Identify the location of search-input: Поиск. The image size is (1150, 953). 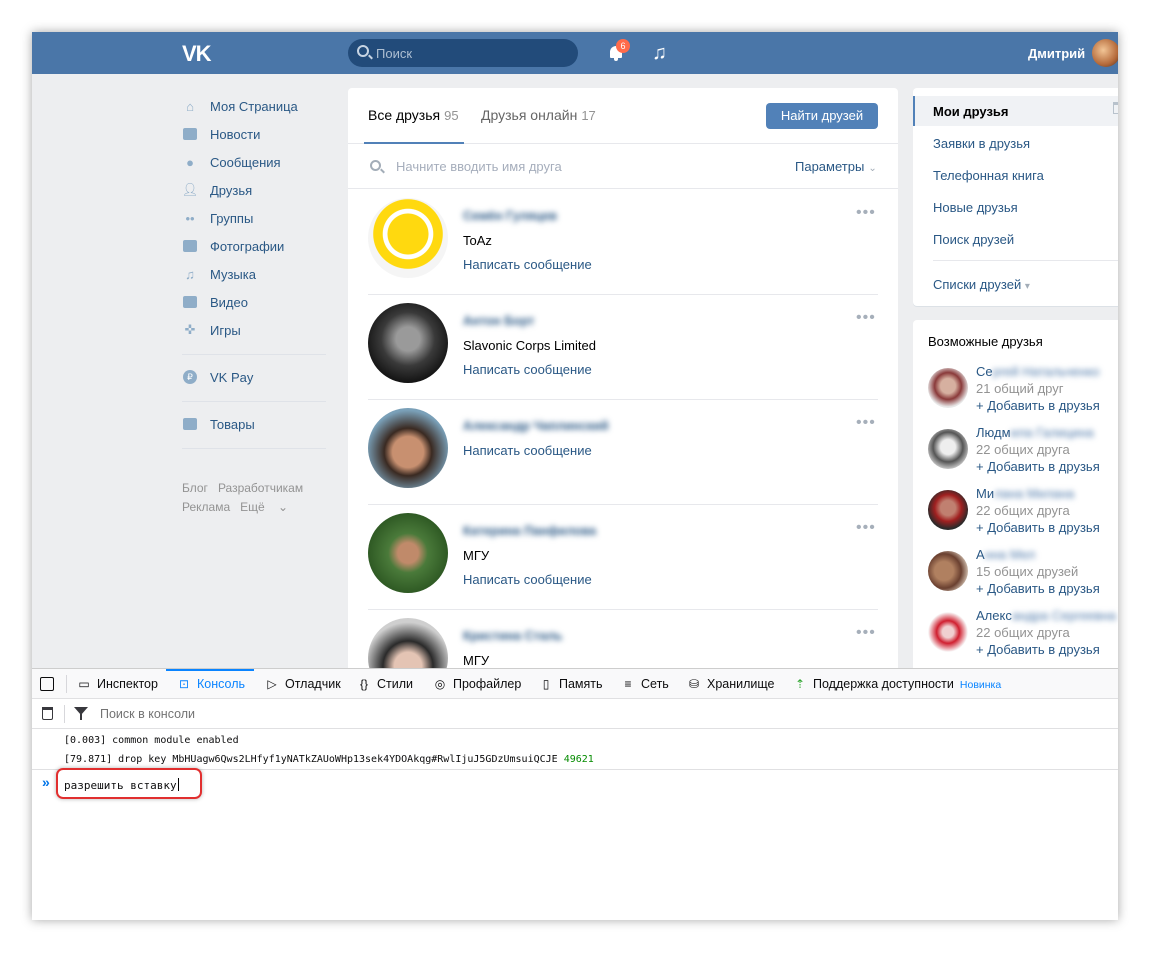
(463, 53).